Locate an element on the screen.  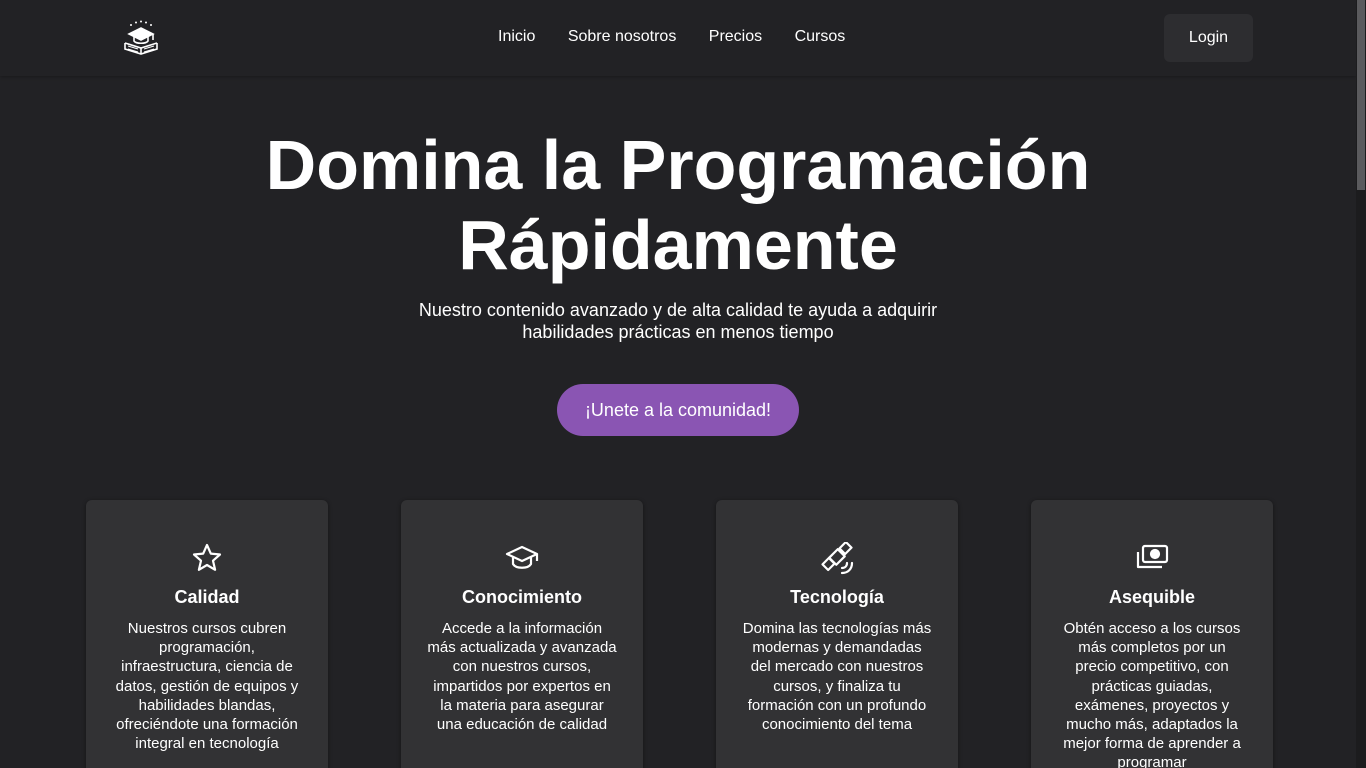
scrollbar-thumb is located at coordinates (1361, 95).